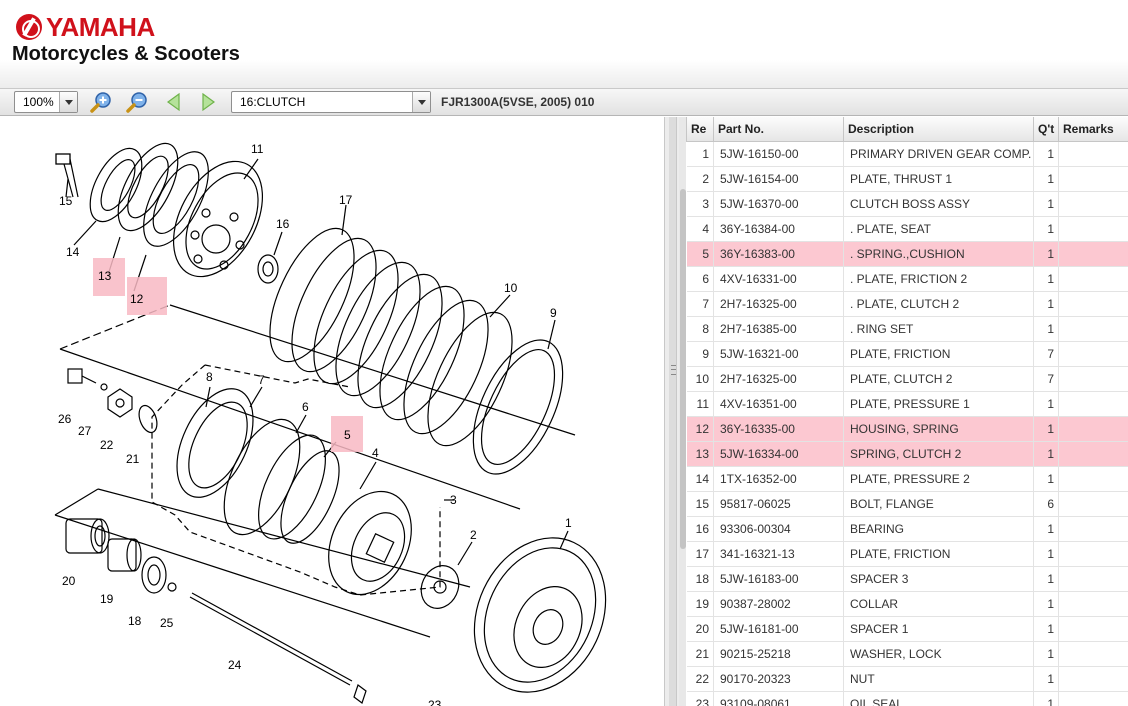 Image resolution: width=1128 pixels, height=706 pixels. I want to click on page-title: Motorcycles & Scooters, so click(126, 54).